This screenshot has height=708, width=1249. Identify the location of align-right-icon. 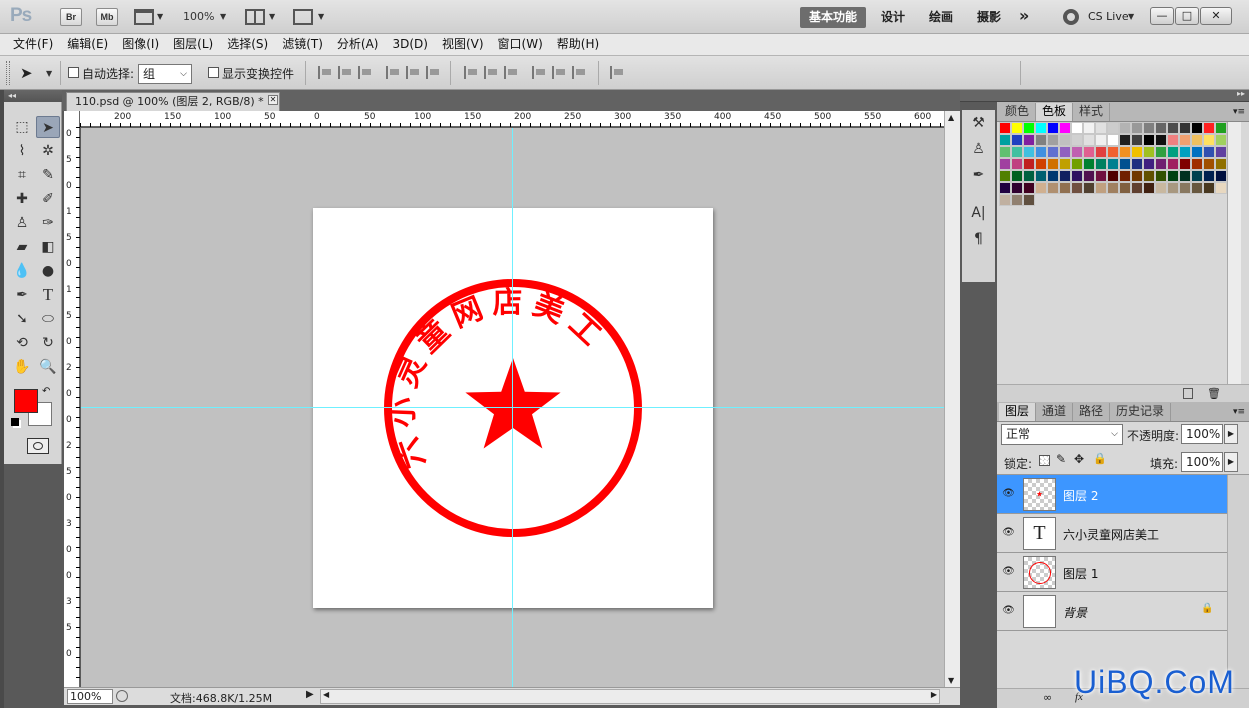
(433, 72).